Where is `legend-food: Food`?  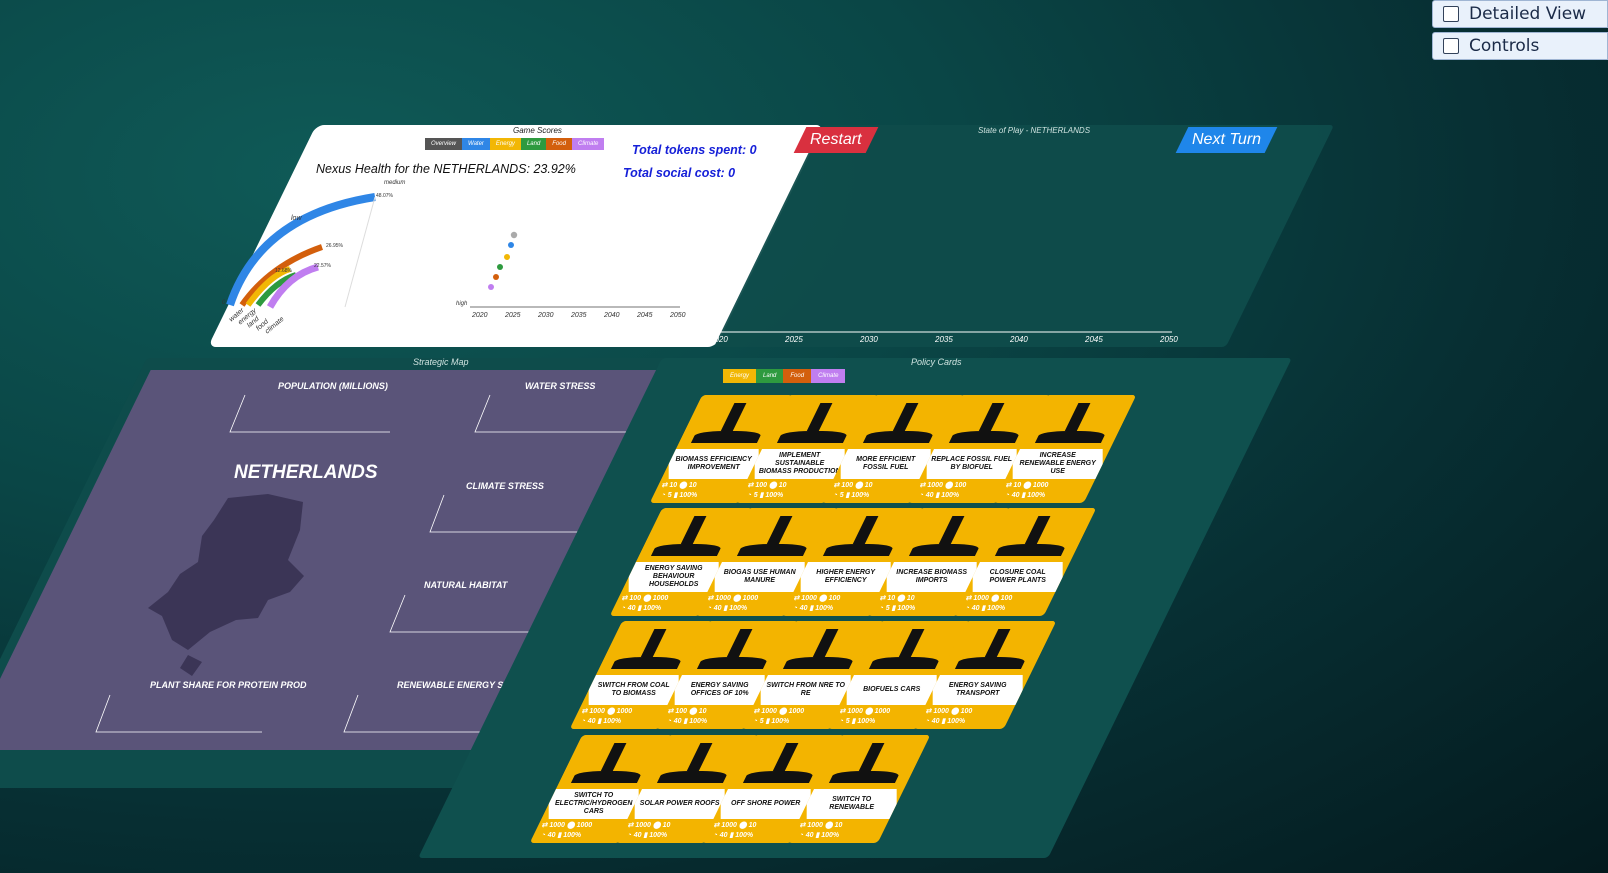
legend-food: Food is located at coordinates (559, 144).